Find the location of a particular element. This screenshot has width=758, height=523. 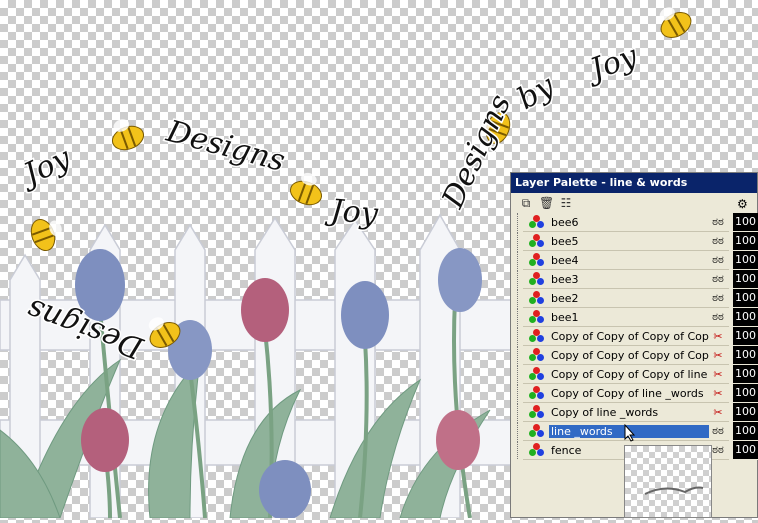

layer-row: Copy of Copy of line _words ✂ is located at coordinates (623, 393).